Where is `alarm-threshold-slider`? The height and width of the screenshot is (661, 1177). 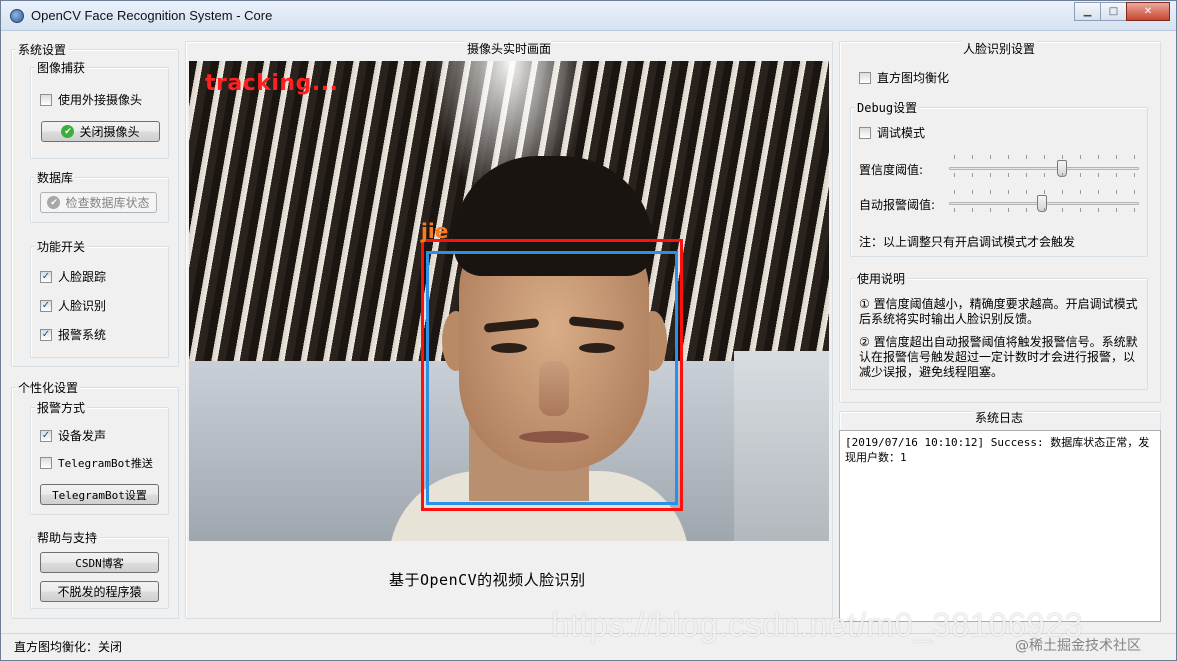 alarm-threshold-slider is located at coordinates (1044, 203).